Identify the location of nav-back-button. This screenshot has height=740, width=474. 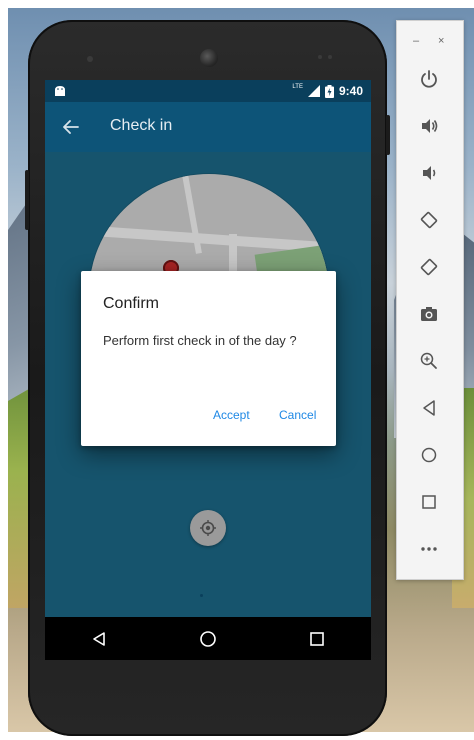
(99, 639).